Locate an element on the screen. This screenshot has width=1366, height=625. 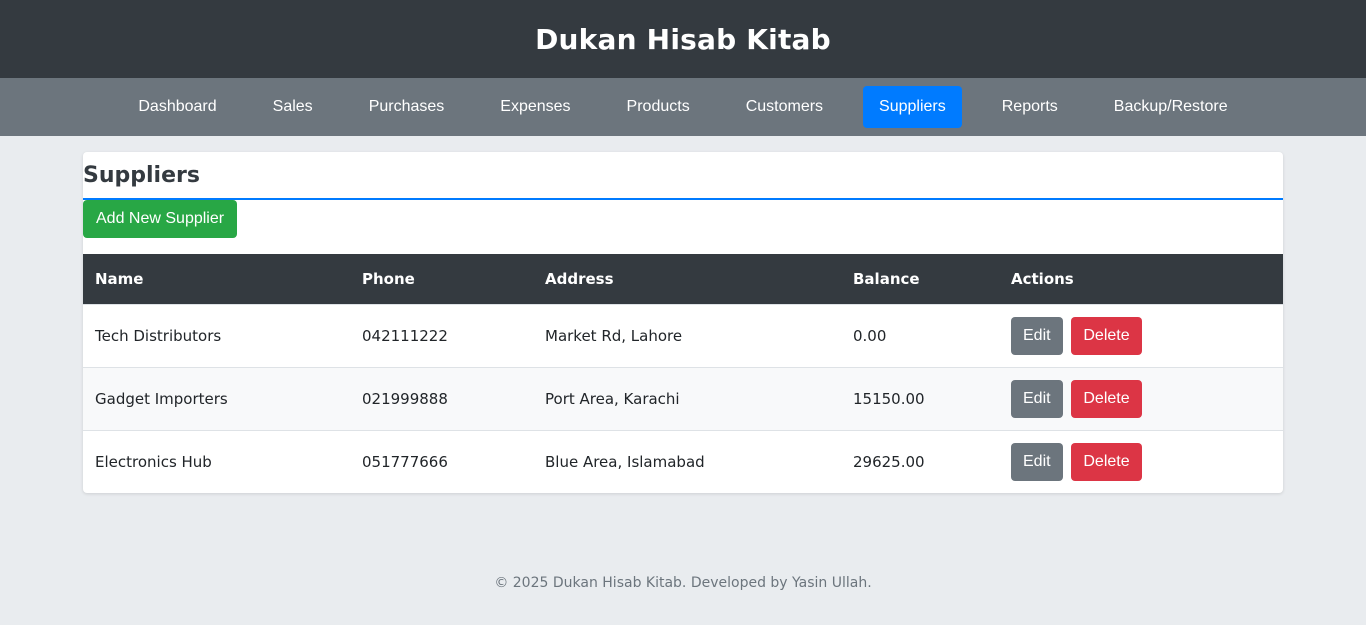
supplier-name: Gadget Importers is located at coordinates (216, 398).